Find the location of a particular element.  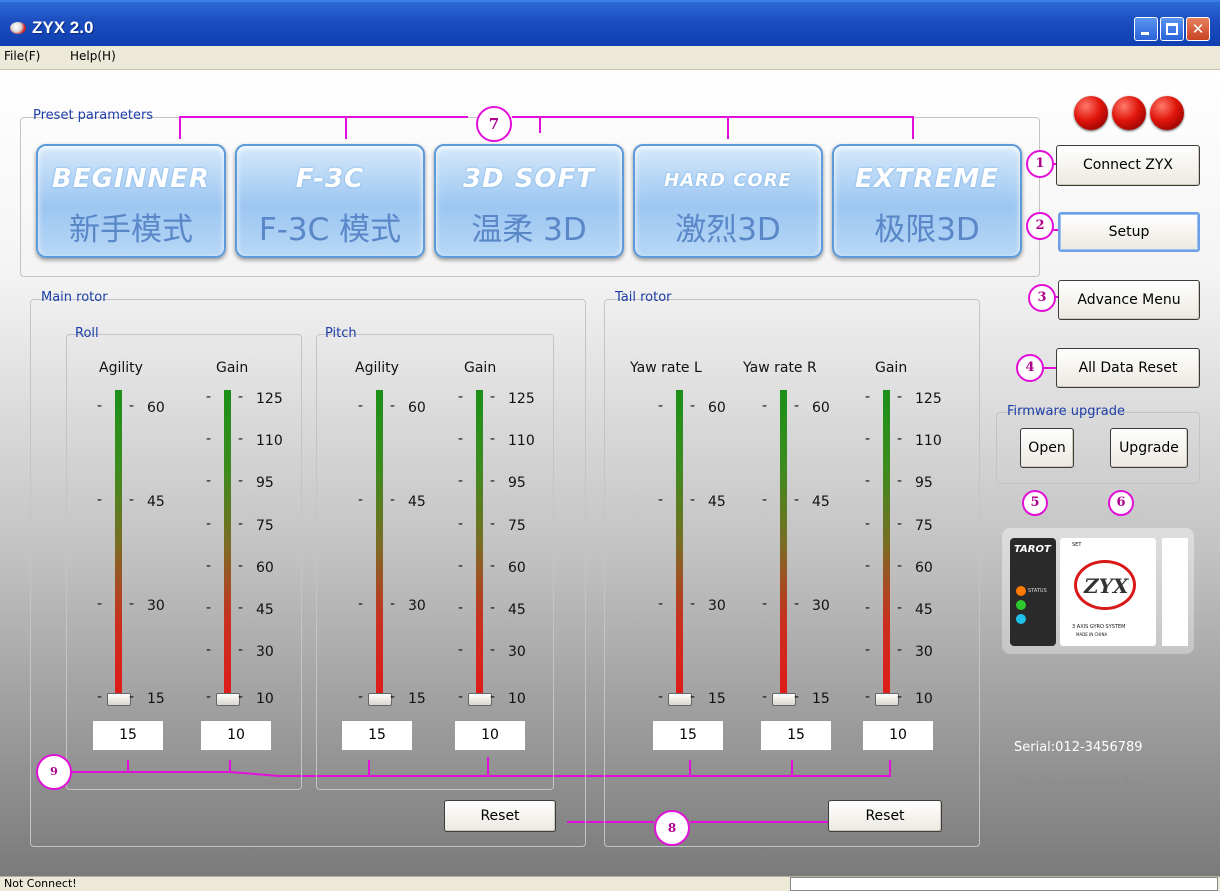

pitch-agility-tick-right: - is located at coordinates (393, 406).